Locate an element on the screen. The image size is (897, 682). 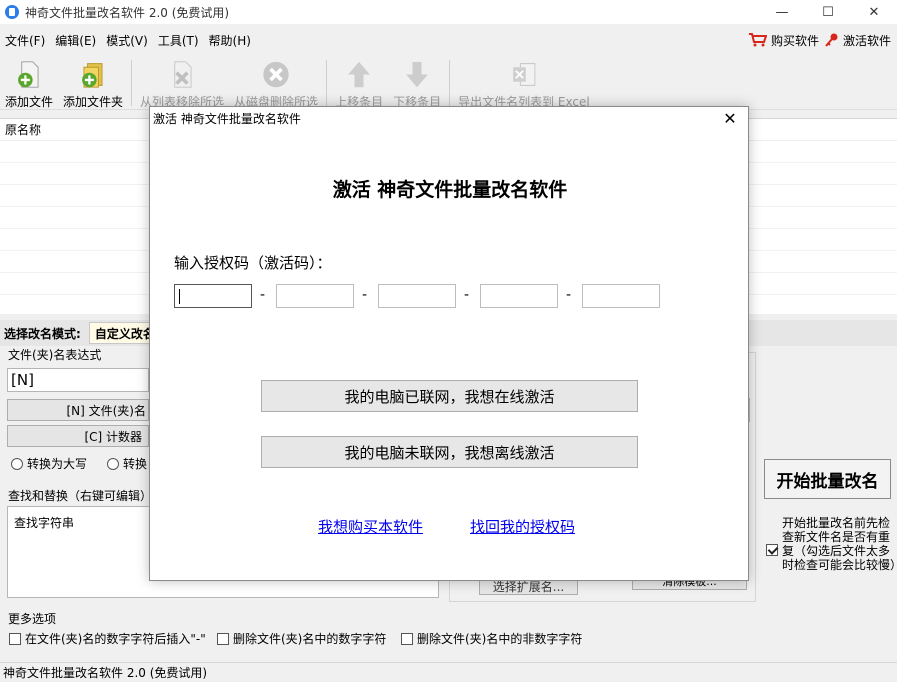
offline-activate-button: 我的电脑未联网，我想离线激活 is located at coordinates (449, 452).